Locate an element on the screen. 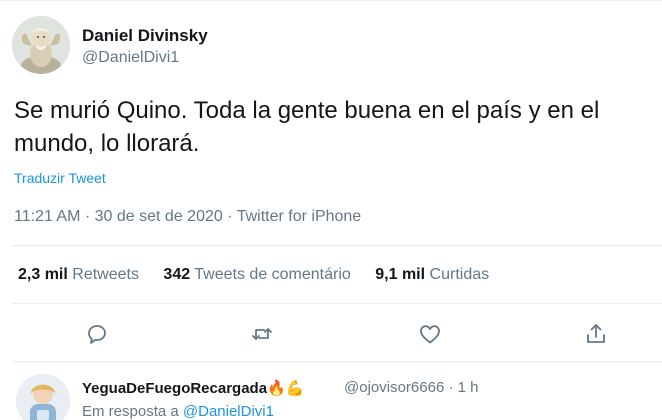 The image size is (662, 420). likes-count: 9,1 mil is located at coordinates (400, 274).